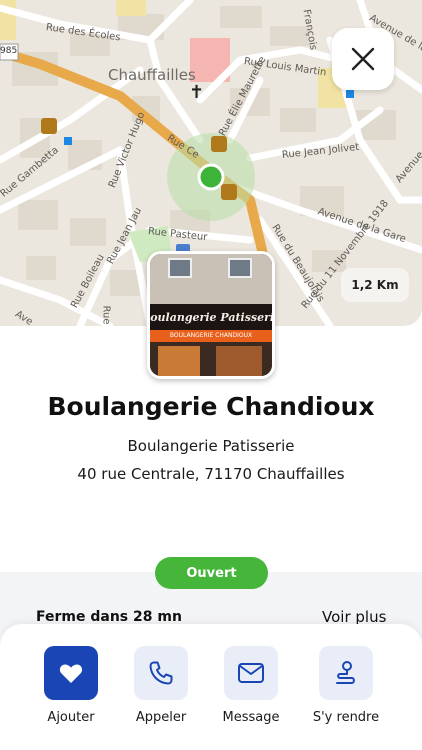 The width and height of the screenshot is (422, 750). I want to click on directions-icon, so click(345, 672).